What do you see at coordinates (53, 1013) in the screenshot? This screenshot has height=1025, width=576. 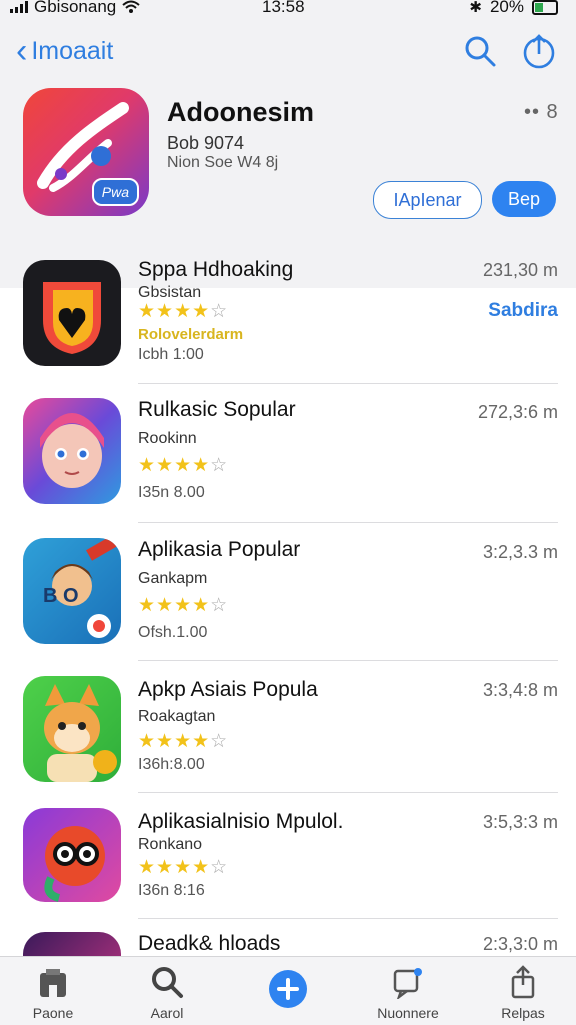 I see `tab-label: Paone` at bounding box center [53, 1013].